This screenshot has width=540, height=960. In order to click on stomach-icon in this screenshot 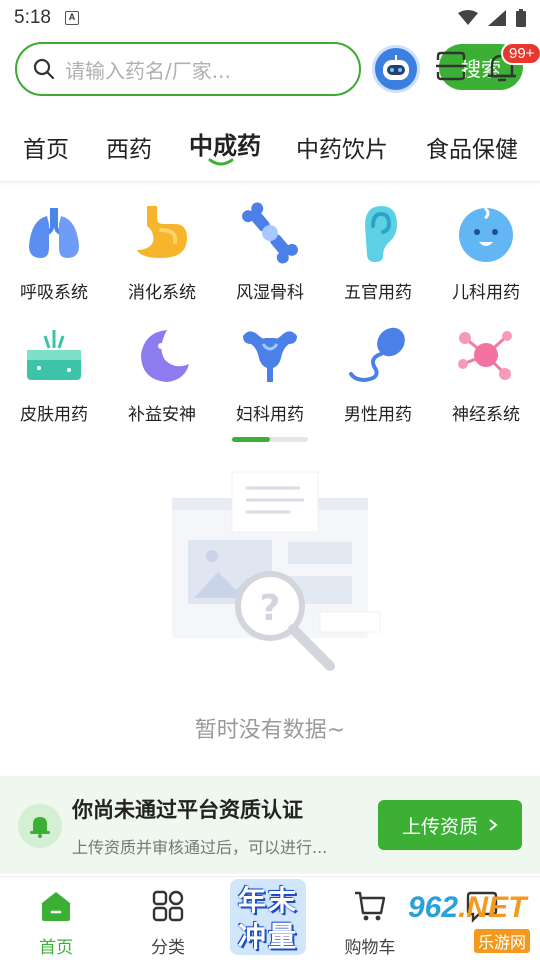, I will do `click(162, 232)`.